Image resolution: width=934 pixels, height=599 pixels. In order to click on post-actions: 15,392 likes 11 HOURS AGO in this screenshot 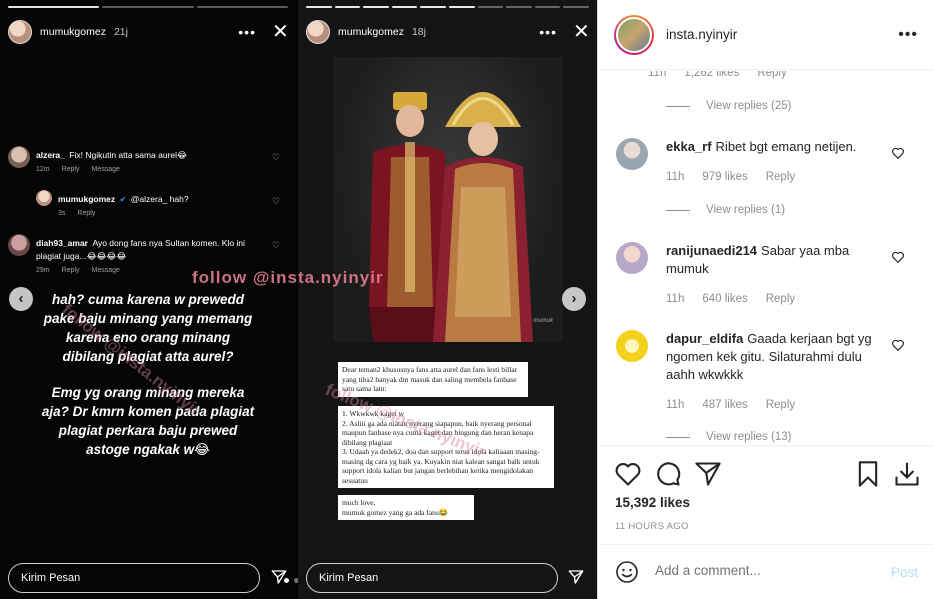, I will do `click(766, 495)`.